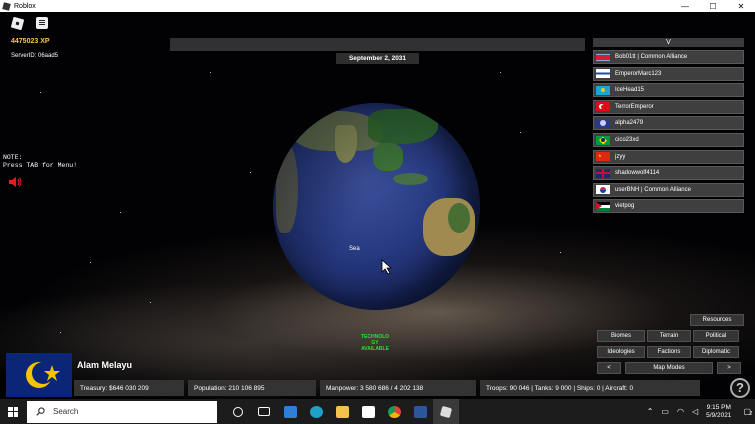 This screenshot has height=424, width=755. Describe the element at coordinates (603, 140) in the screenshot. I see `brazil-flag-icon` at that location.